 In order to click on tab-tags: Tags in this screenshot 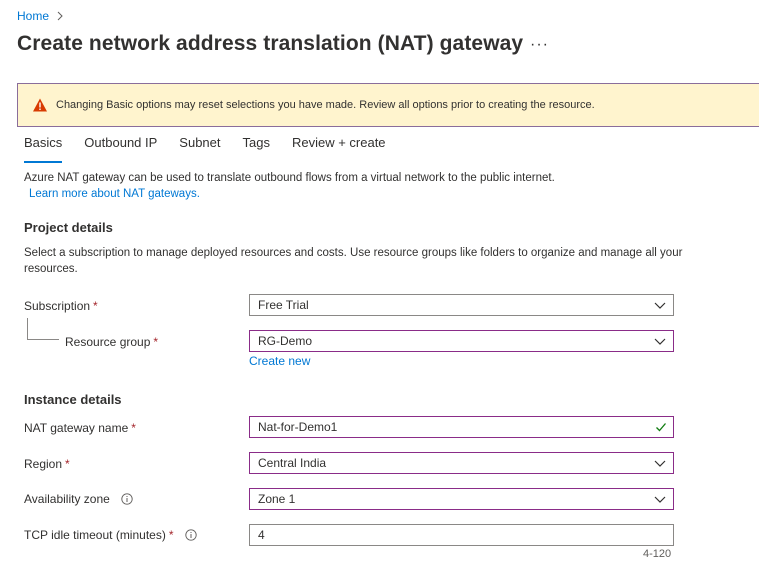, I will do `click(256, 146)`.